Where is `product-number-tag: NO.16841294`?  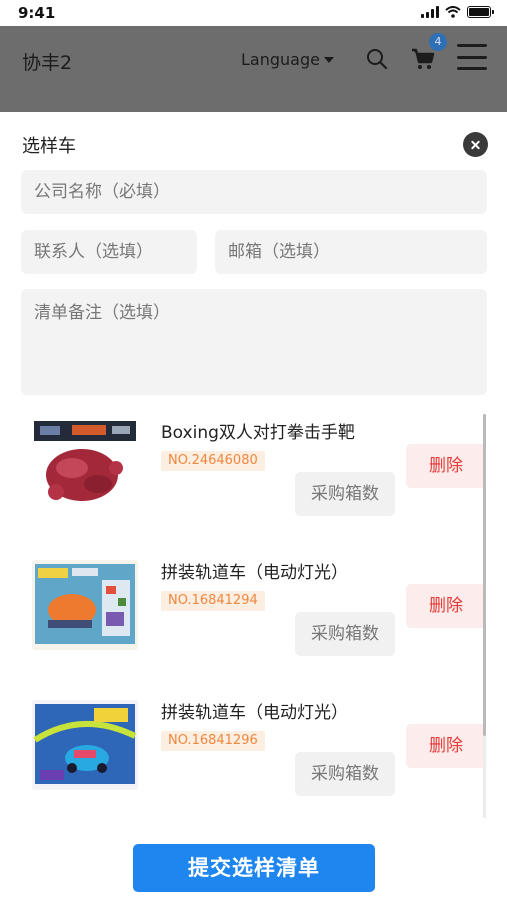 product-number-tag: NO.16841294 is located at coordinates (213, 601).